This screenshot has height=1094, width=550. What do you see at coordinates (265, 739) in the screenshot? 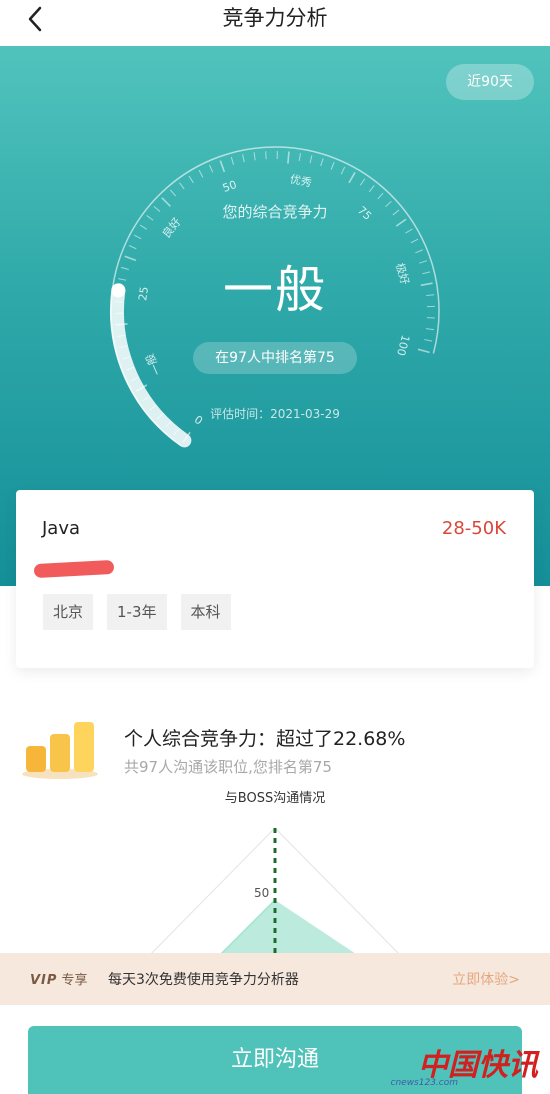
I see `competitiveness-title: 个人综合竞争力：超过了22.68%` at bounding box center [265, 739].